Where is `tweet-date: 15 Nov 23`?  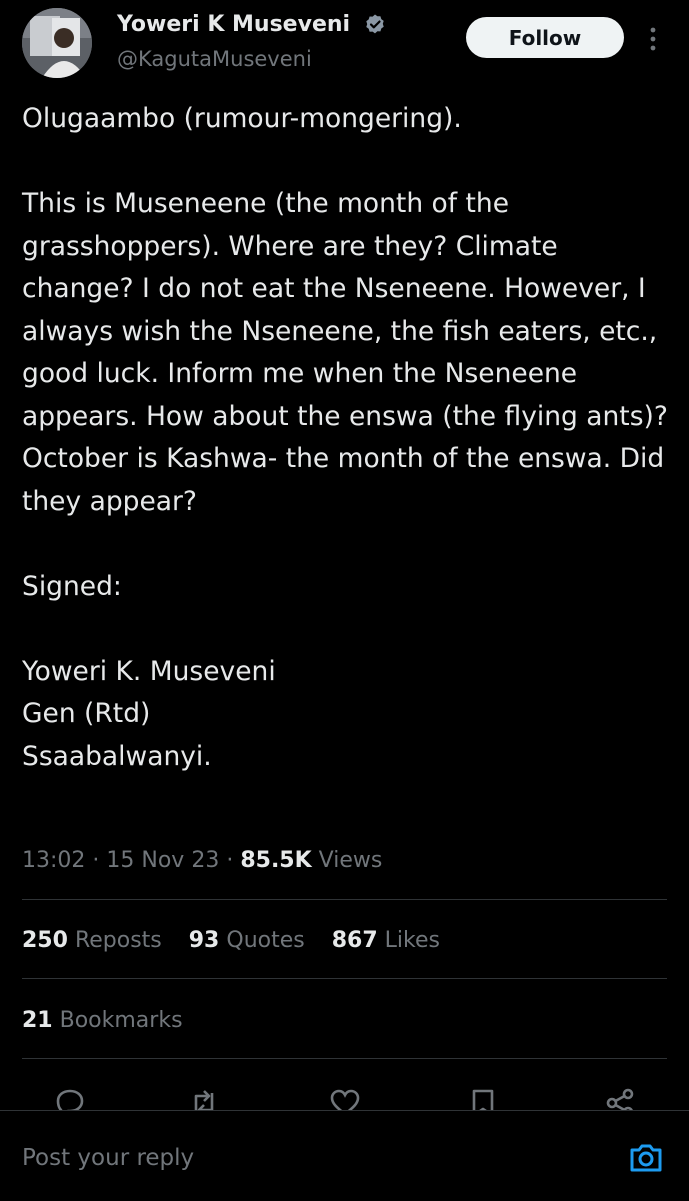 tweet-date: 15 Nov 23 is located at coordinates (162, 860).